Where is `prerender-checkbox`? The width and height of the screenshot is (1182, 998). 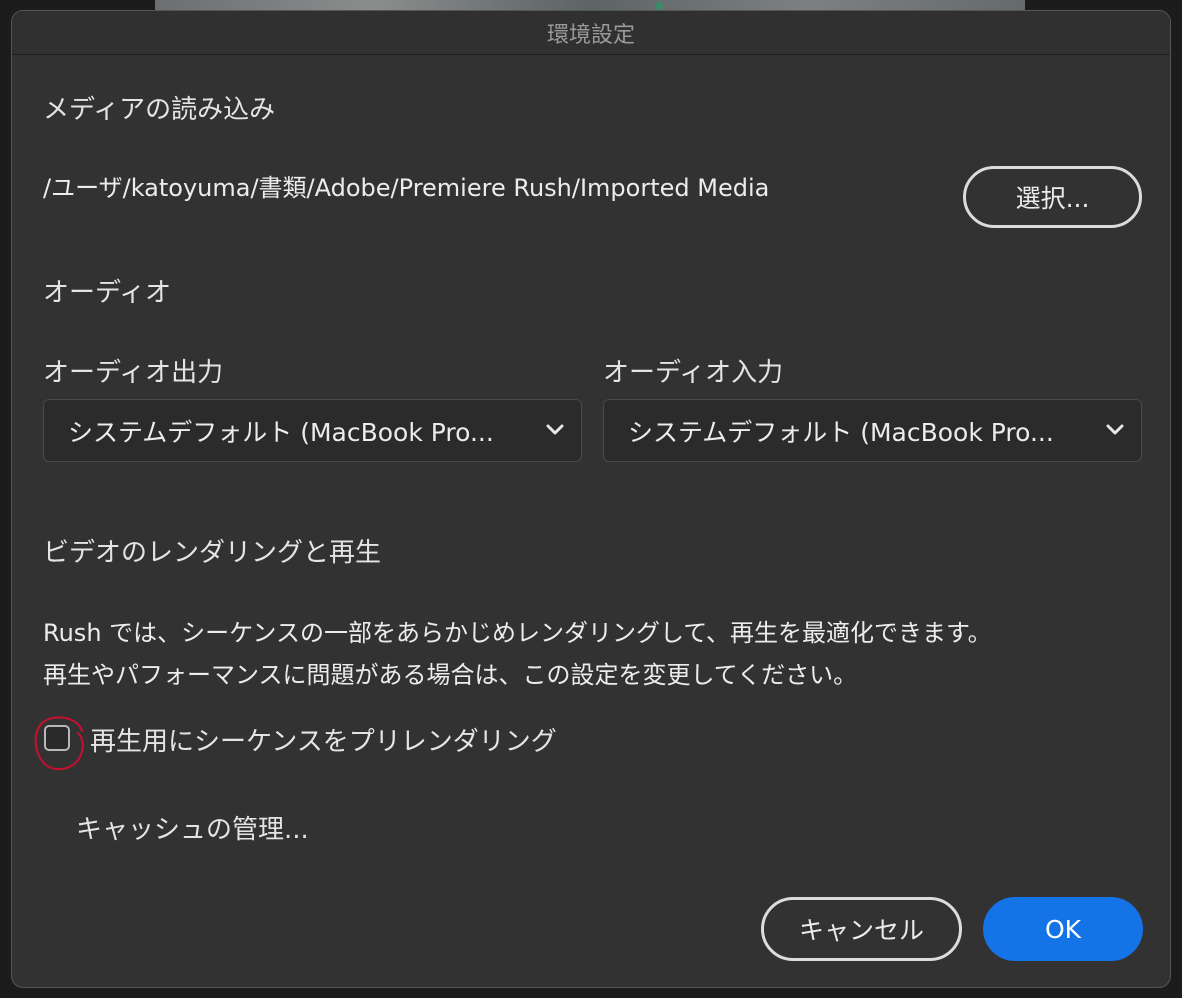
prerender-checkbox is located at coordinates (57, 738).